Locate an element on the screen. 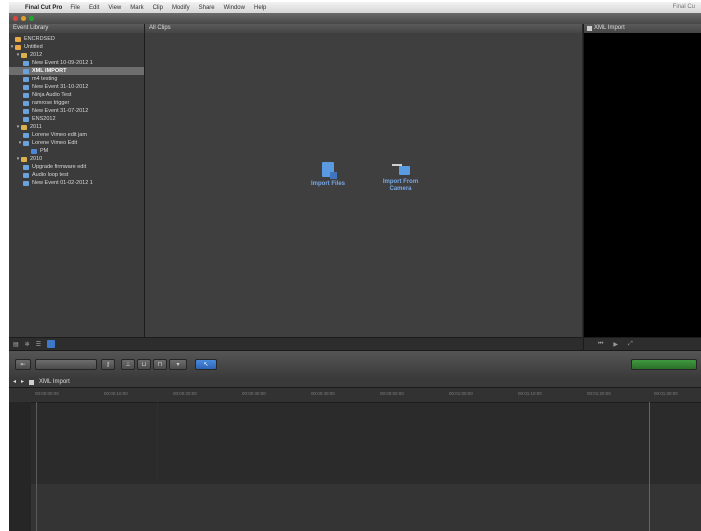 This screenshot has height=531, width=701. library-item: ▾ 2010 is located at coordinates (76, 159).